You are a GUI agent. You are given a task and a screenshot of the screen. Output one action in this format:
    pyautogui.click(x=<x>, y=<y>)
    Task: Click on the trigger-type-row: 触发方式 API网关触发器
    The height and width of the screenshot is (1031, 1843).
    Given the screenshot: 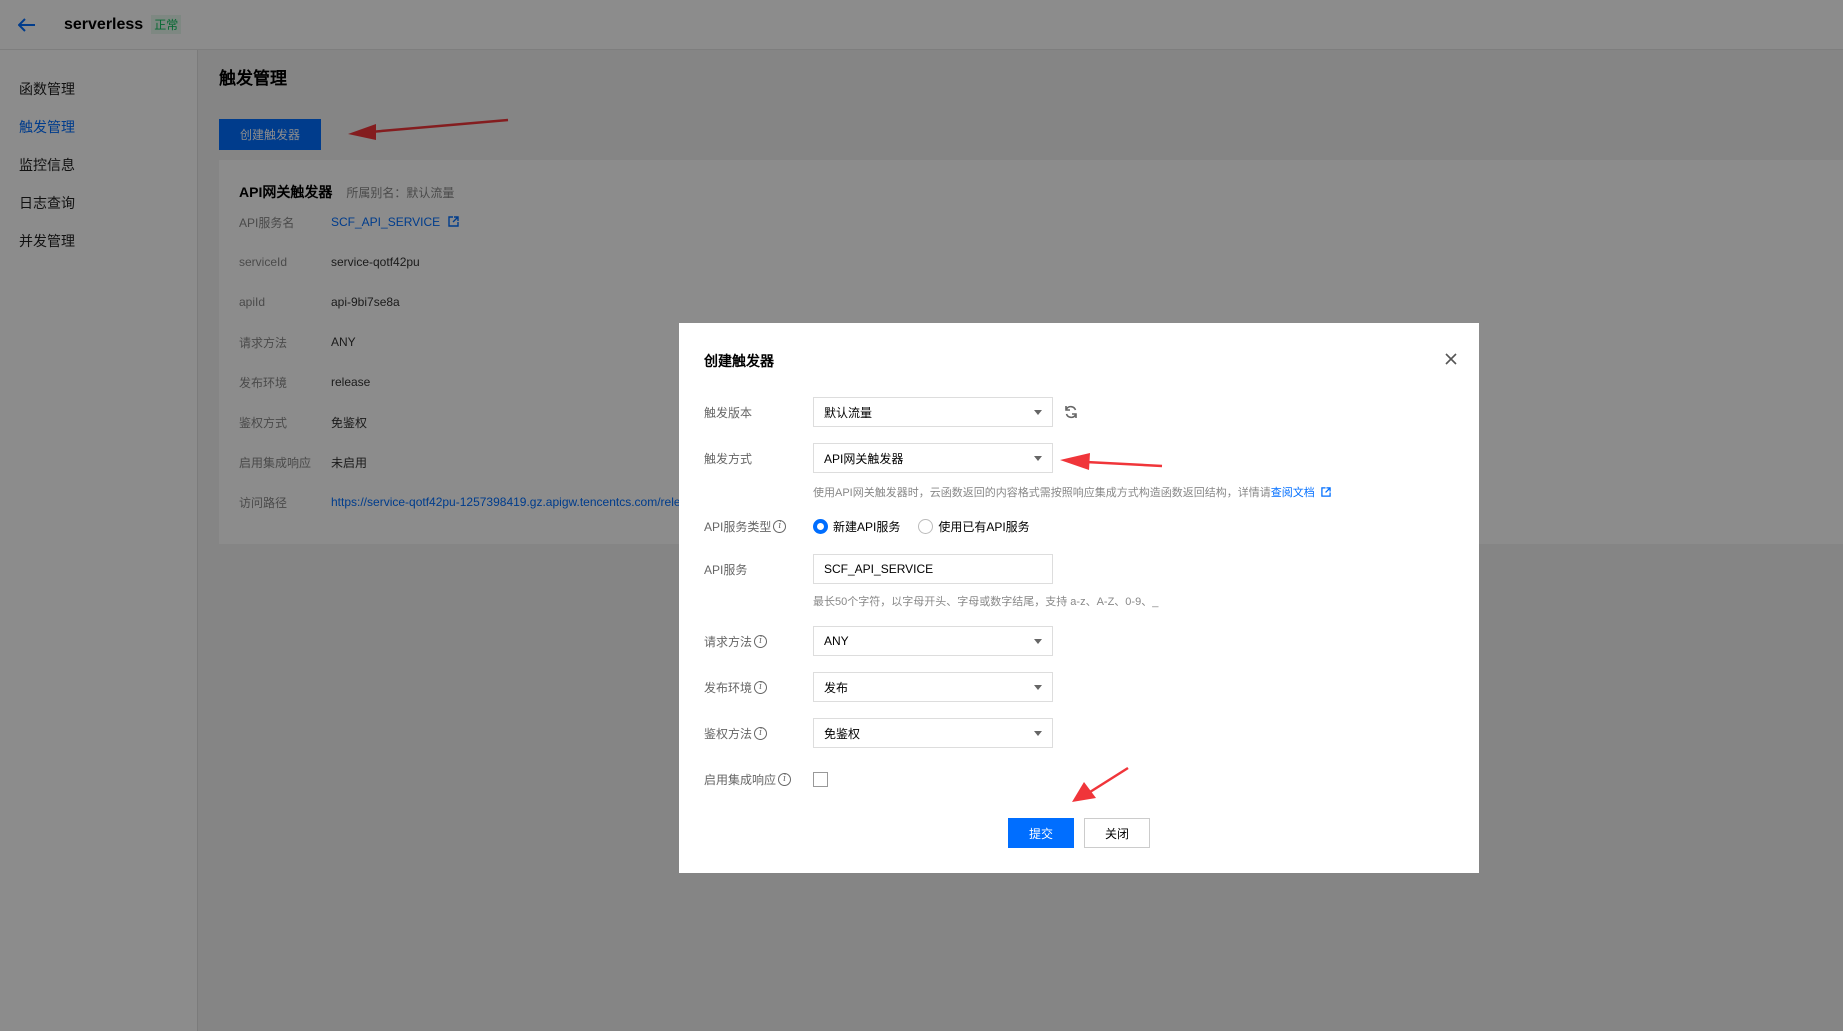 What is the action you would take?
    pyautogui.click(x=878, y=458)
    